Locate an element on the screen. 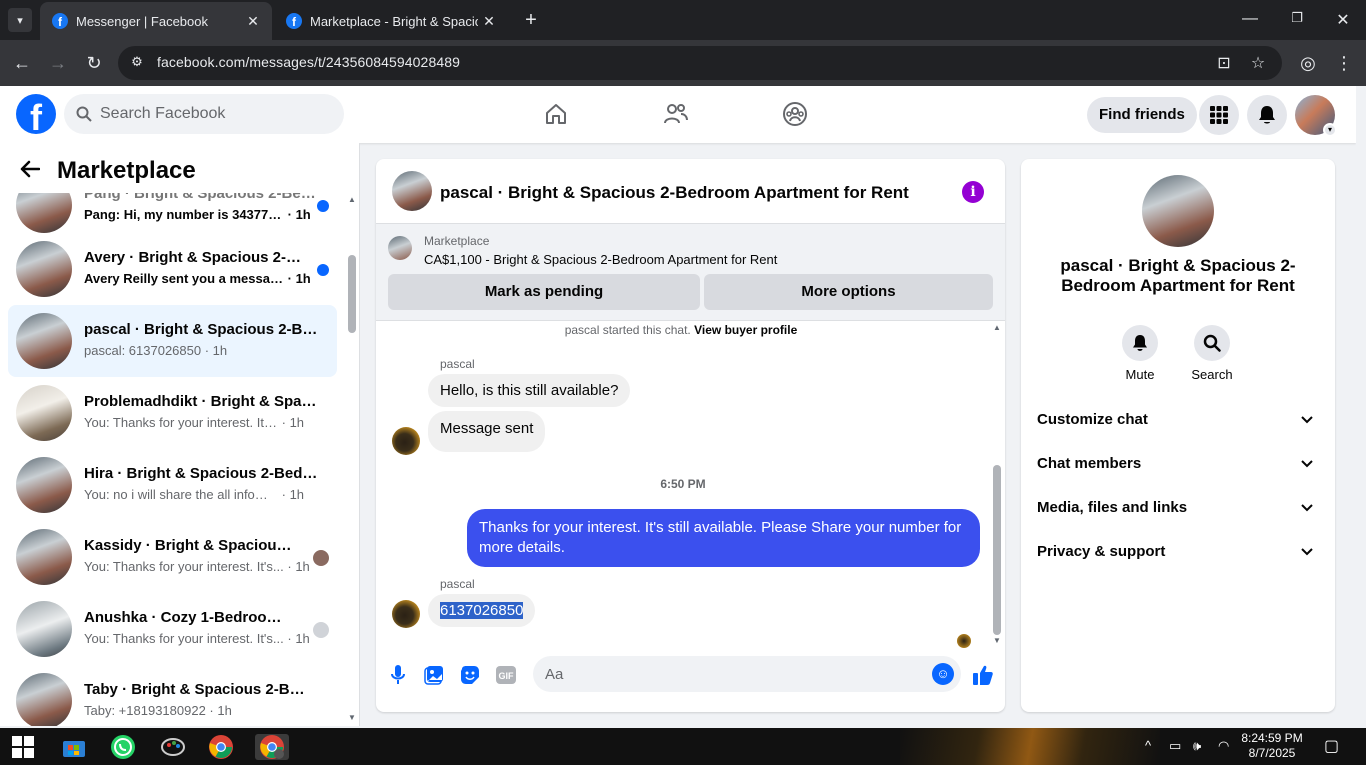  conversation-list-scrollbar: ▲ ▼ is located at coordinates (352, 459).